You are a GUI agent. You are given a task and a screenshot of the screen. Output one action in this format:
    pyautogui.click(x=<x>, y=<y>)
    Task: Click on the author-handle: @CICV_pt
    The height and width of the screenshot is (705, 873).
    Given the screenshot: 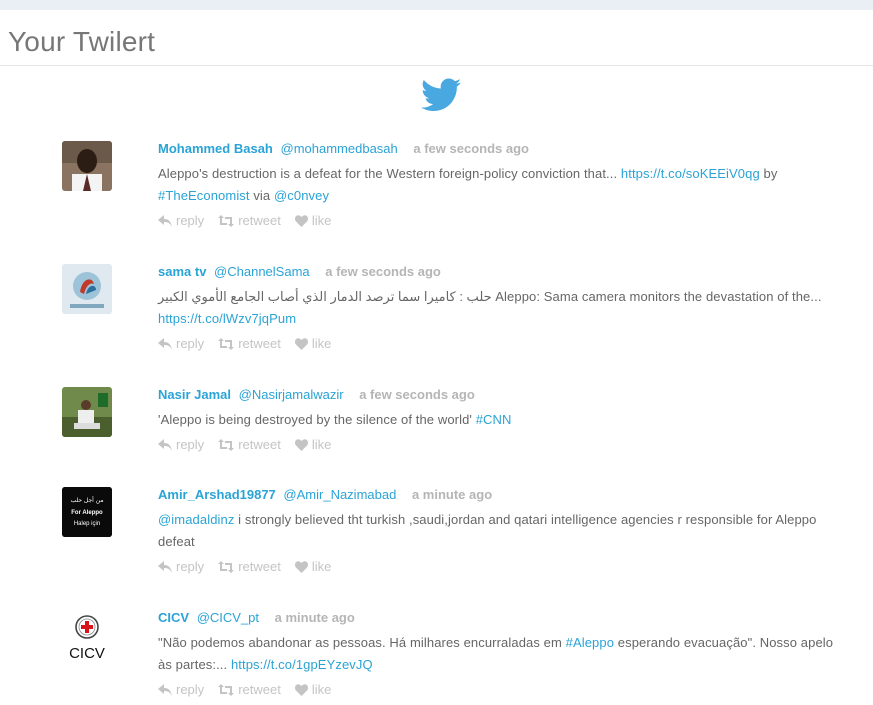 What is the action you would take?
    pyautogui.click(x=228, y=617)
    